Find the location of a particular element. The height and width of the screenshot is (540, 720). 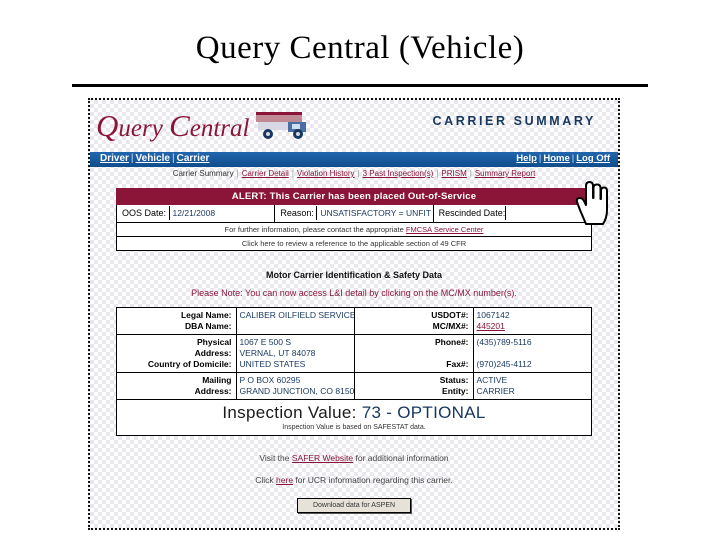

status-value-text: ACTIVE is located at coordinates (492, 380).